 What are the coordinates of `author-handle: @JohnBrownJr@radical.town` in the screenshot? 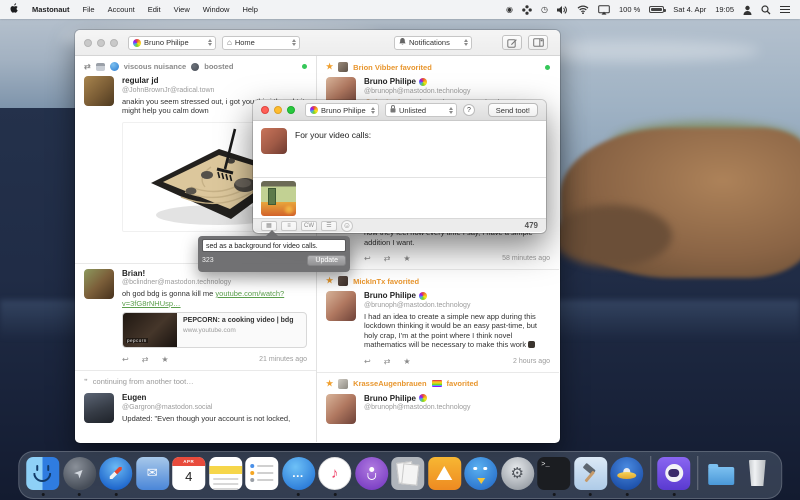 It's located at (214, 90).